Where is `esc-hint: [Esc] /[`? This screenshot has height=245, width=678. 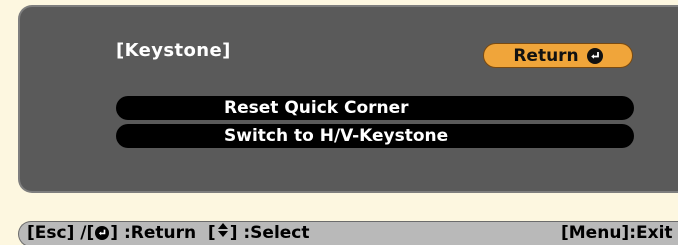
esc-hint: [Esc] /[ is located at coordinates (61, 233).